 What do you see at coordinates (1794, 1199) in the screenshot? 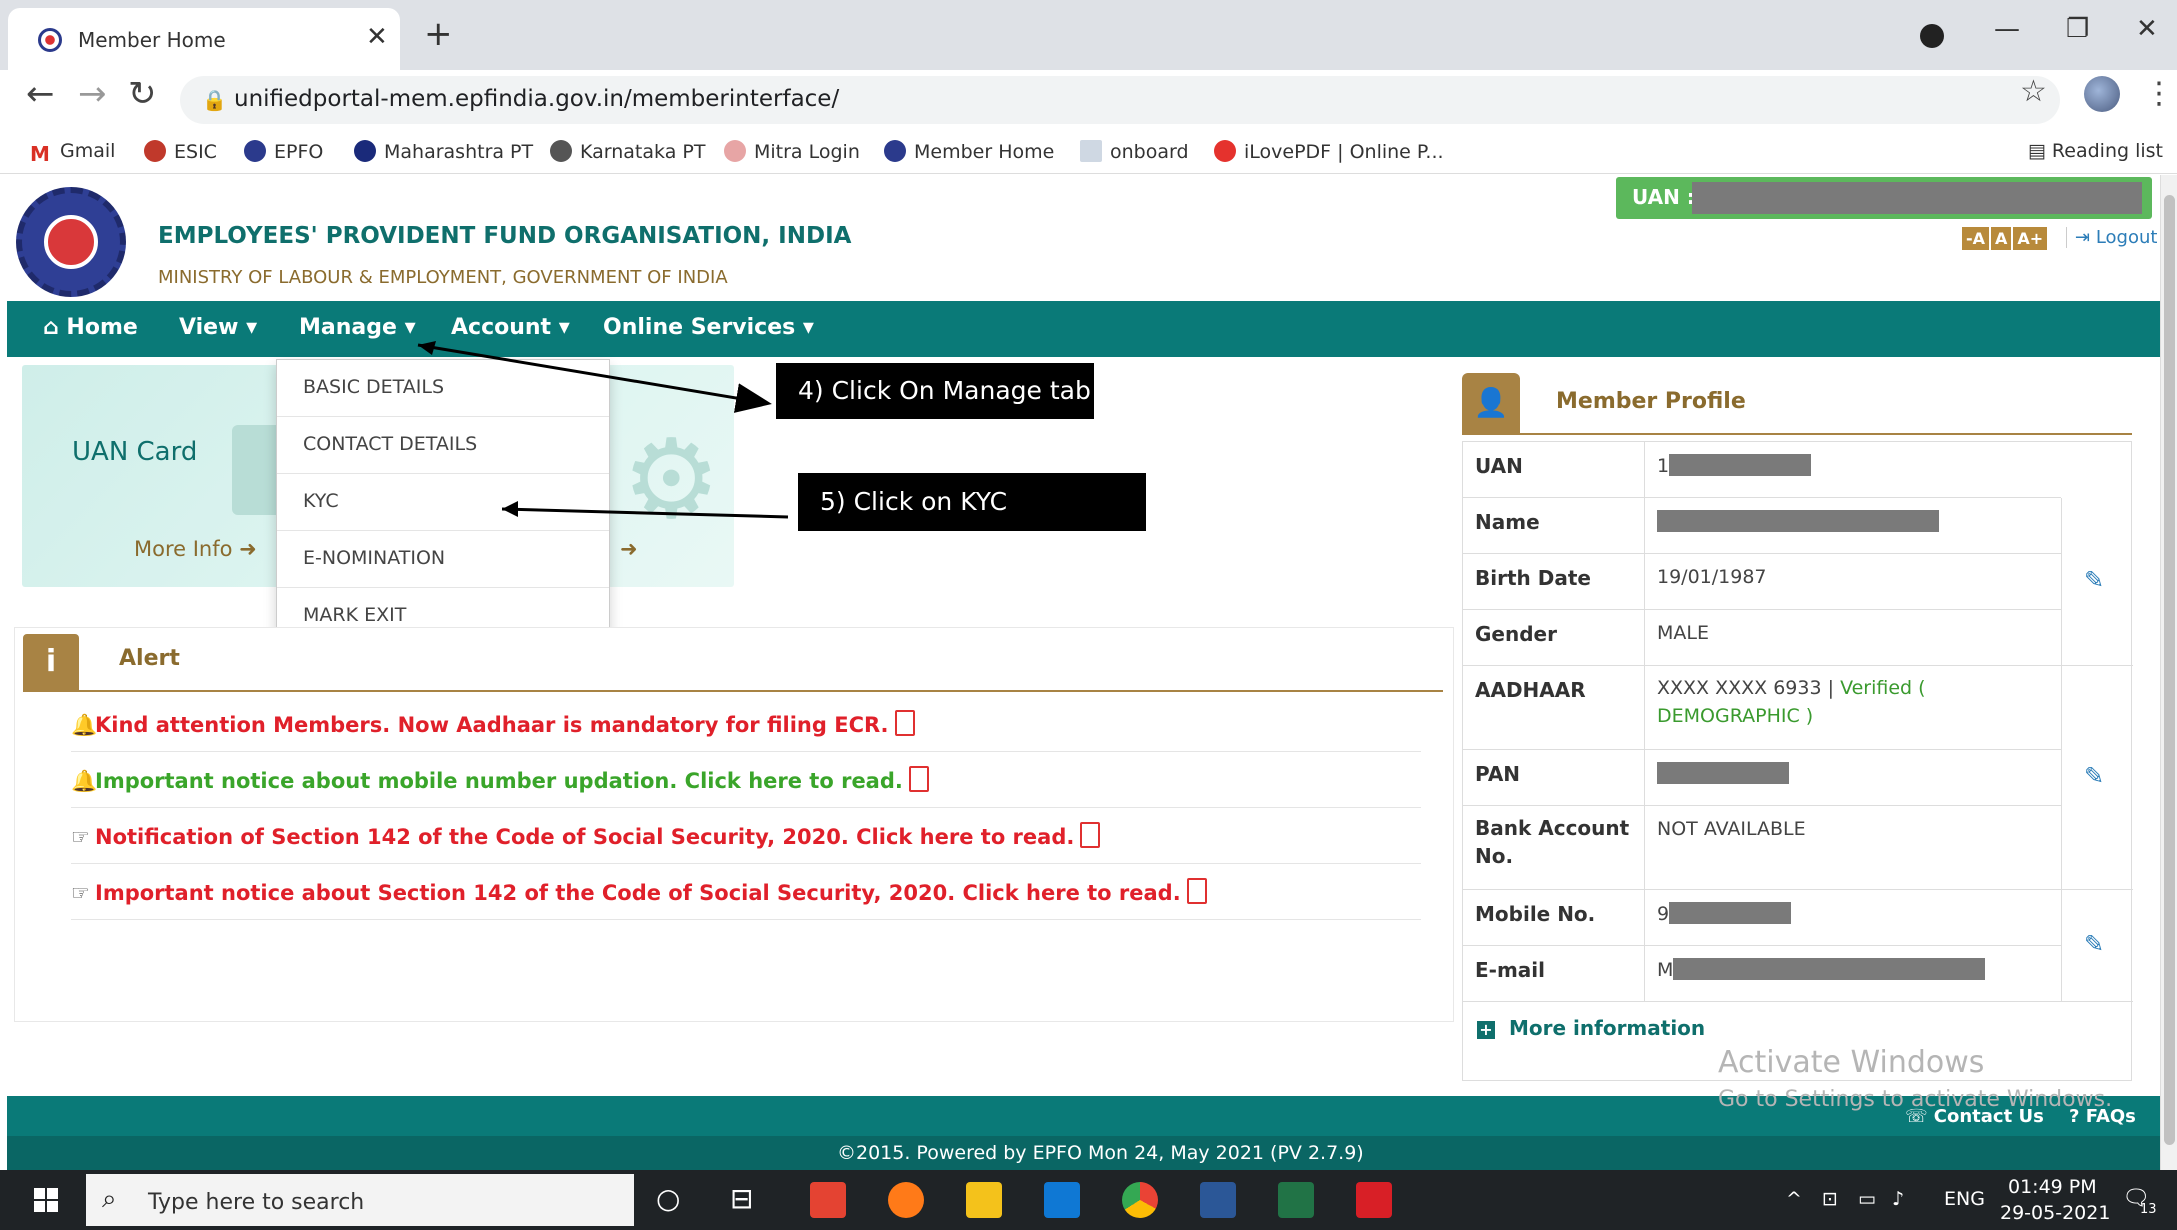
I see `tray-chevron-up-icon: ^` at bounding box center [1794, 1199].